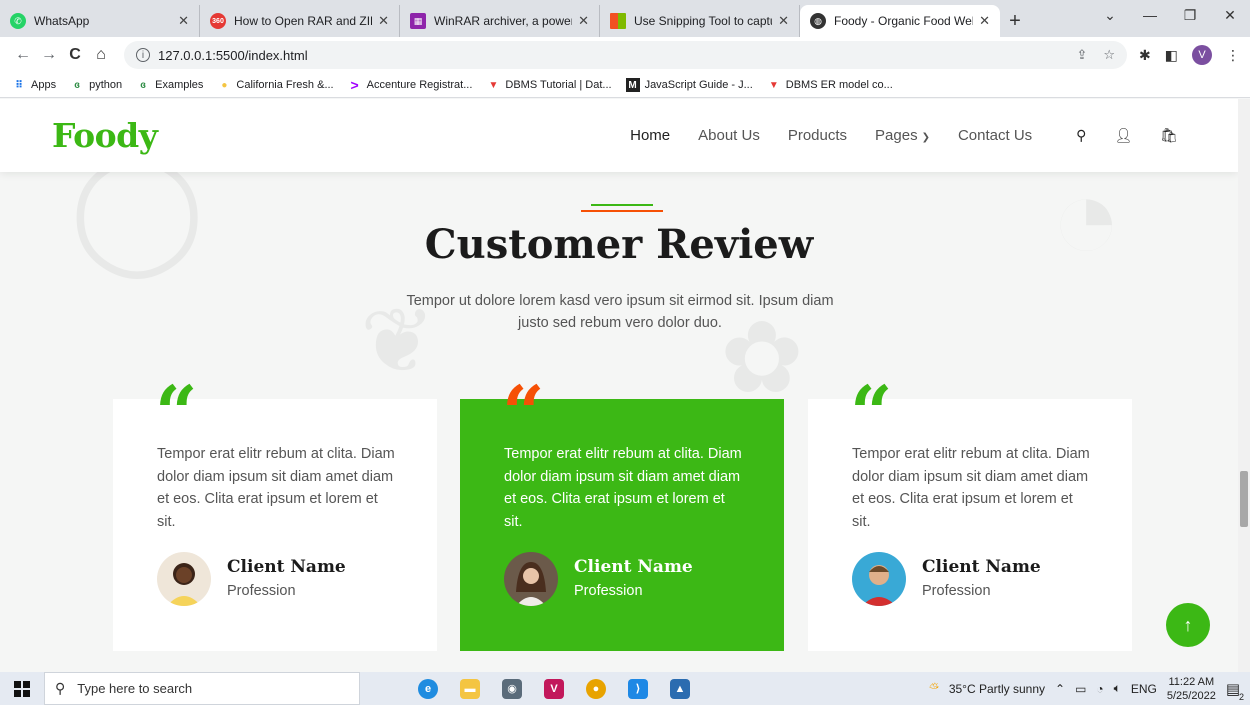  Describe the element at coordinates (1145, 55) in the screenshot. I see `extensions-icon: ✱` at that location.